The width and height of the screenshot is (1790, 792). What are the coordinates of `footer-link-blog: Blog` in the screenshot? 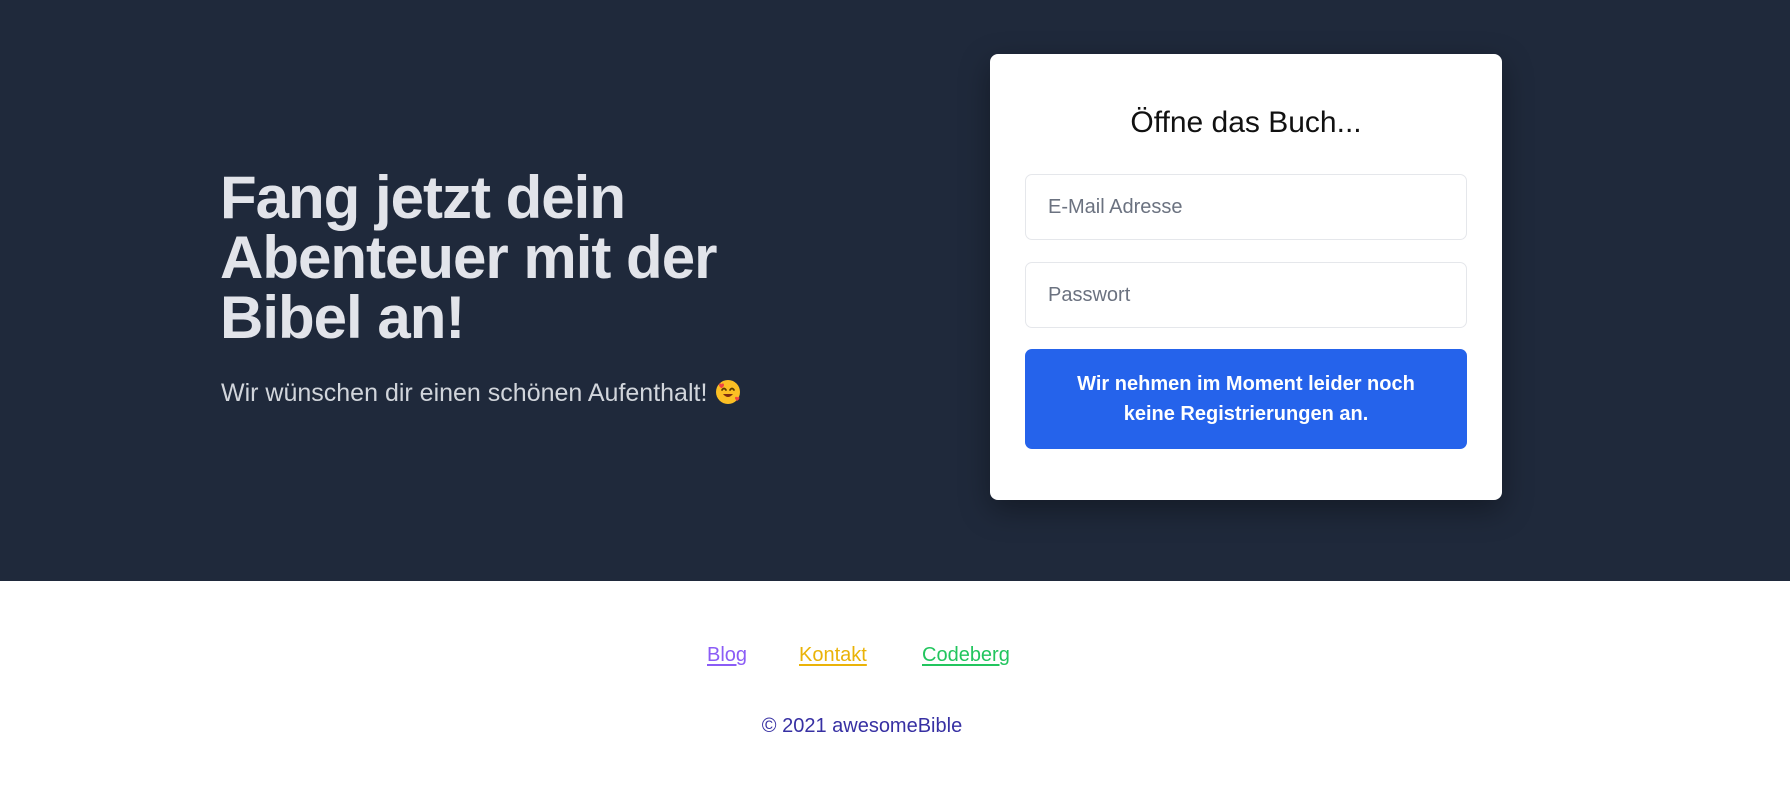 It's located at (727, 655).